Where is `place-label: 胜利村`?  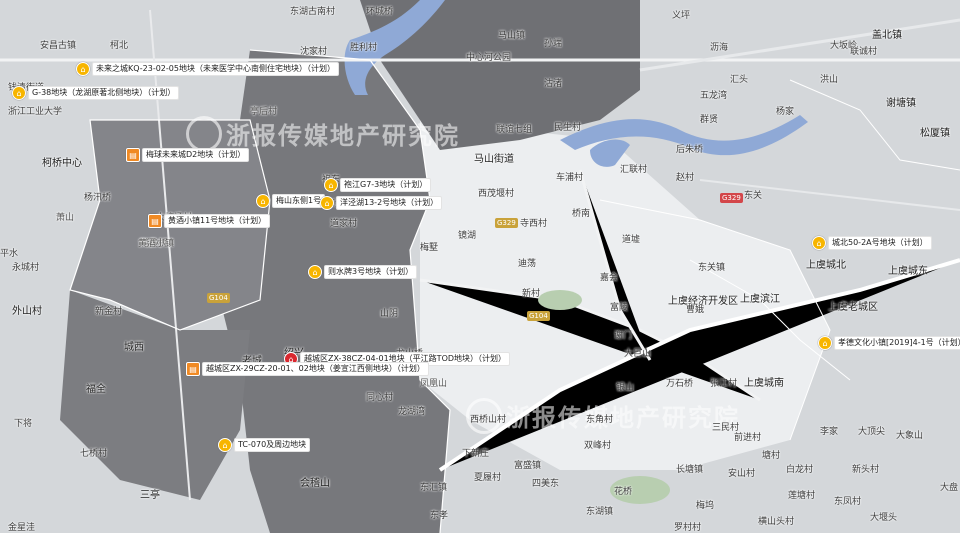 place-label: 胜利村 is located at coordinates (364, 48).